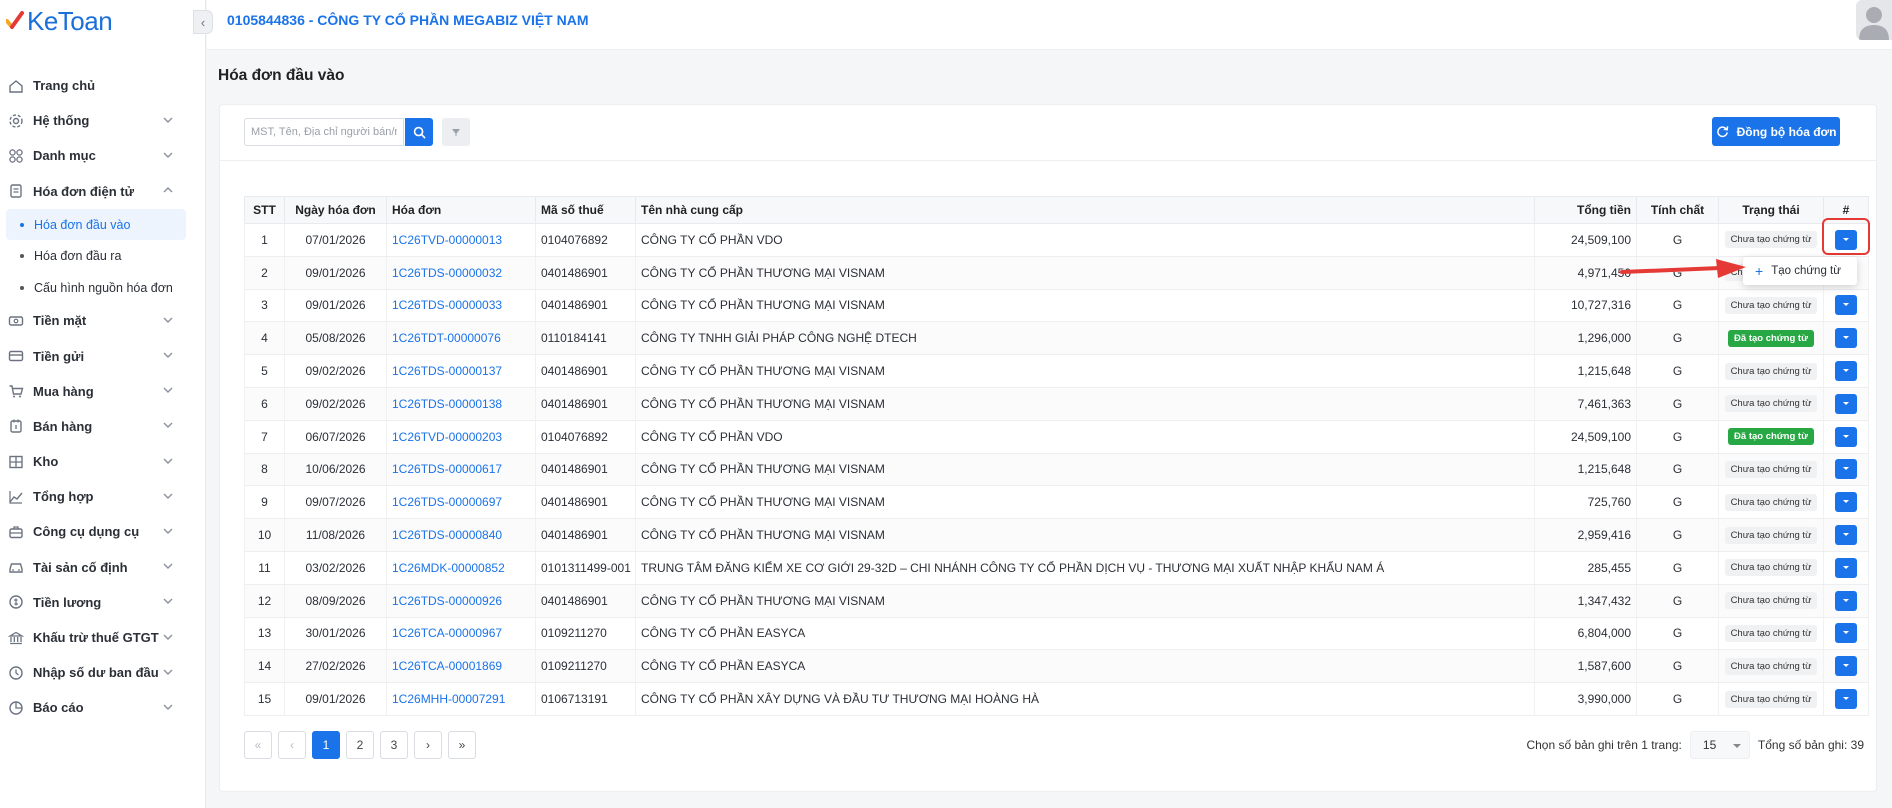  I want to click on cell-date: 09/01/2026, so click(335, 699).